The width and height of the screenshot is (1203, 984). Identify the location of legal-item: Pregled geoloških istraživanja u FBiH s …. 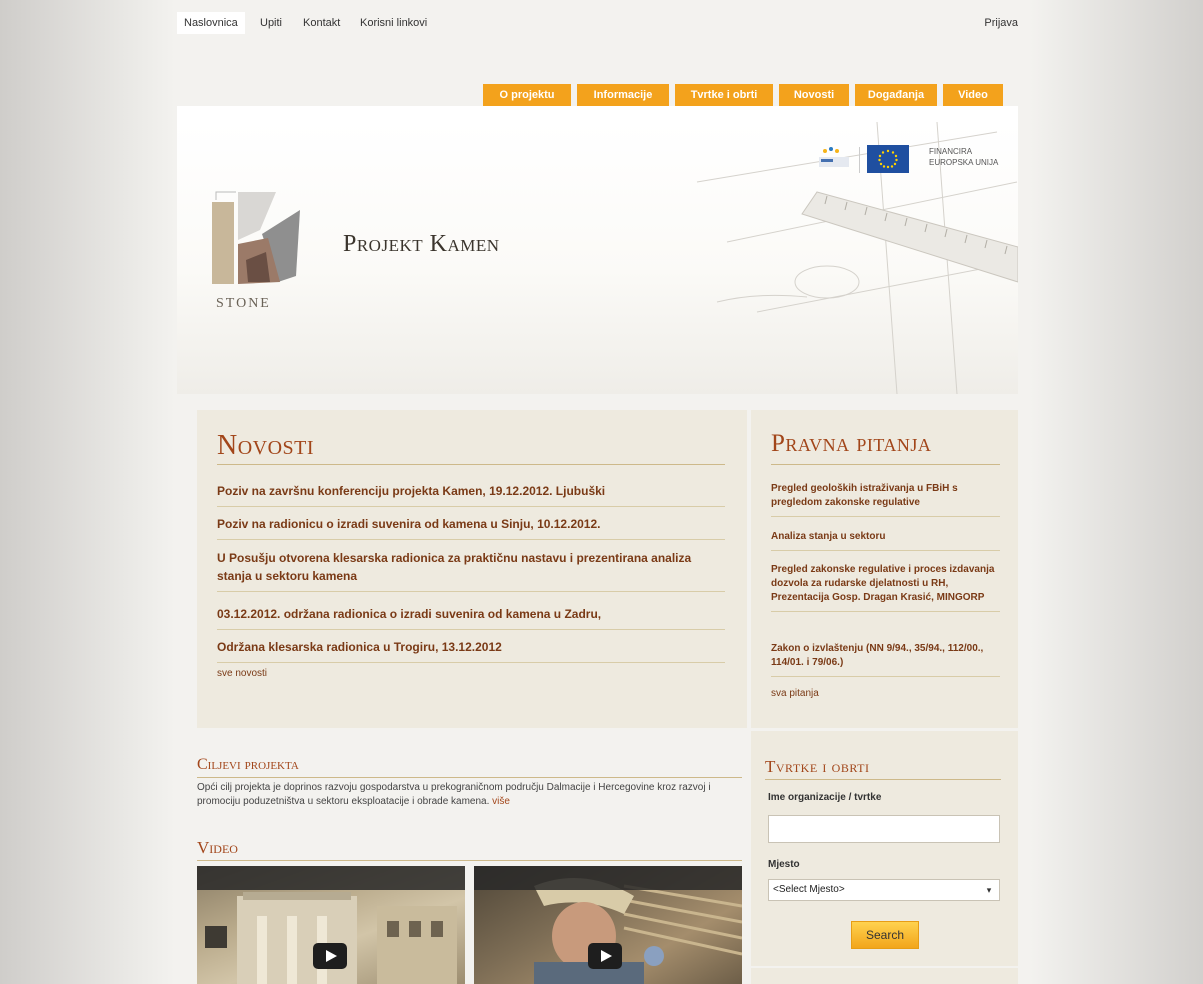
(885, 499).